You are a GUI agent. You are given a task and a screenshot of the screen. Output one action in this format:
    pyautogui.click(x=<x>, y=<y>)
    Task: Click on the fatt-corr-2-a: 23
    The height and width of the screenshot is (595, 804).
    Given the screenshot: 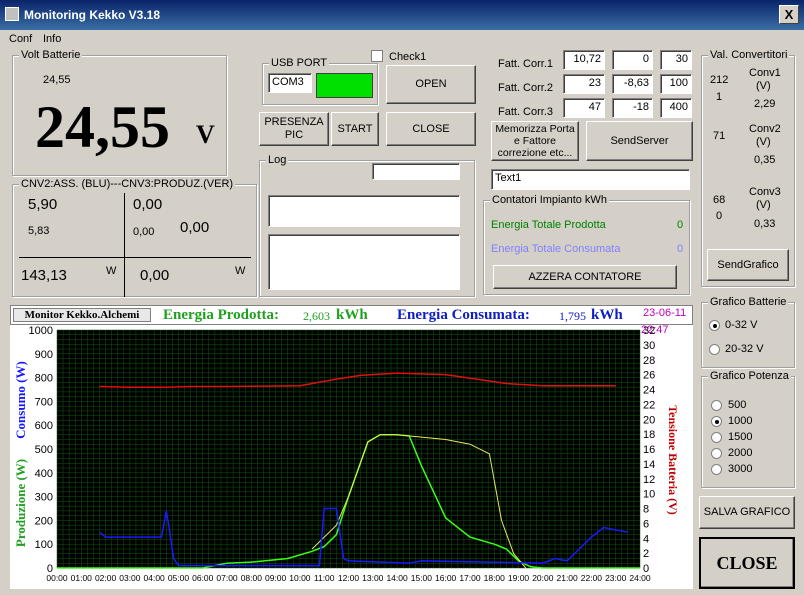 What is the action you would take?
    pyautogui.click(x=584, y=84)
    